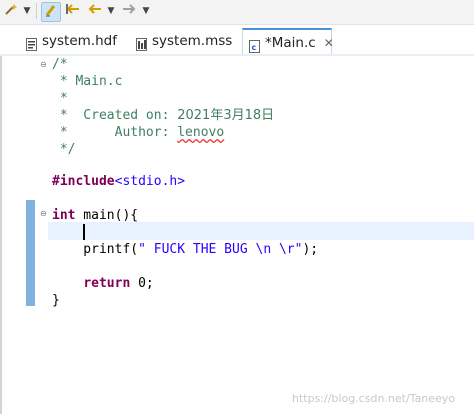 The height and width of the screenshot is (414, 474). Describe the element at coordinates (185, 249) in the screenshot. I see `code-line-printf: printf(" FUCK THE BUG \n \r");` at that location.